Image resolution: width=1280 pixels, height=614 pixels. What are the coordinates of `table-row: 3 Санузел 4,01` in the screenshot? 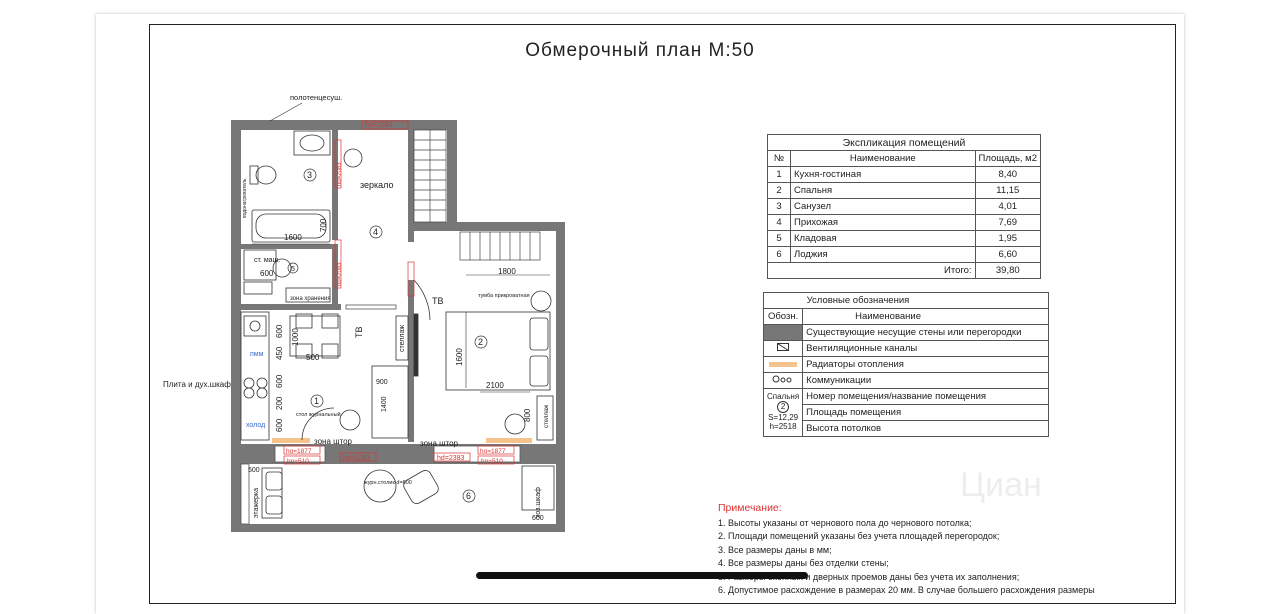 It's located at (904, 206).